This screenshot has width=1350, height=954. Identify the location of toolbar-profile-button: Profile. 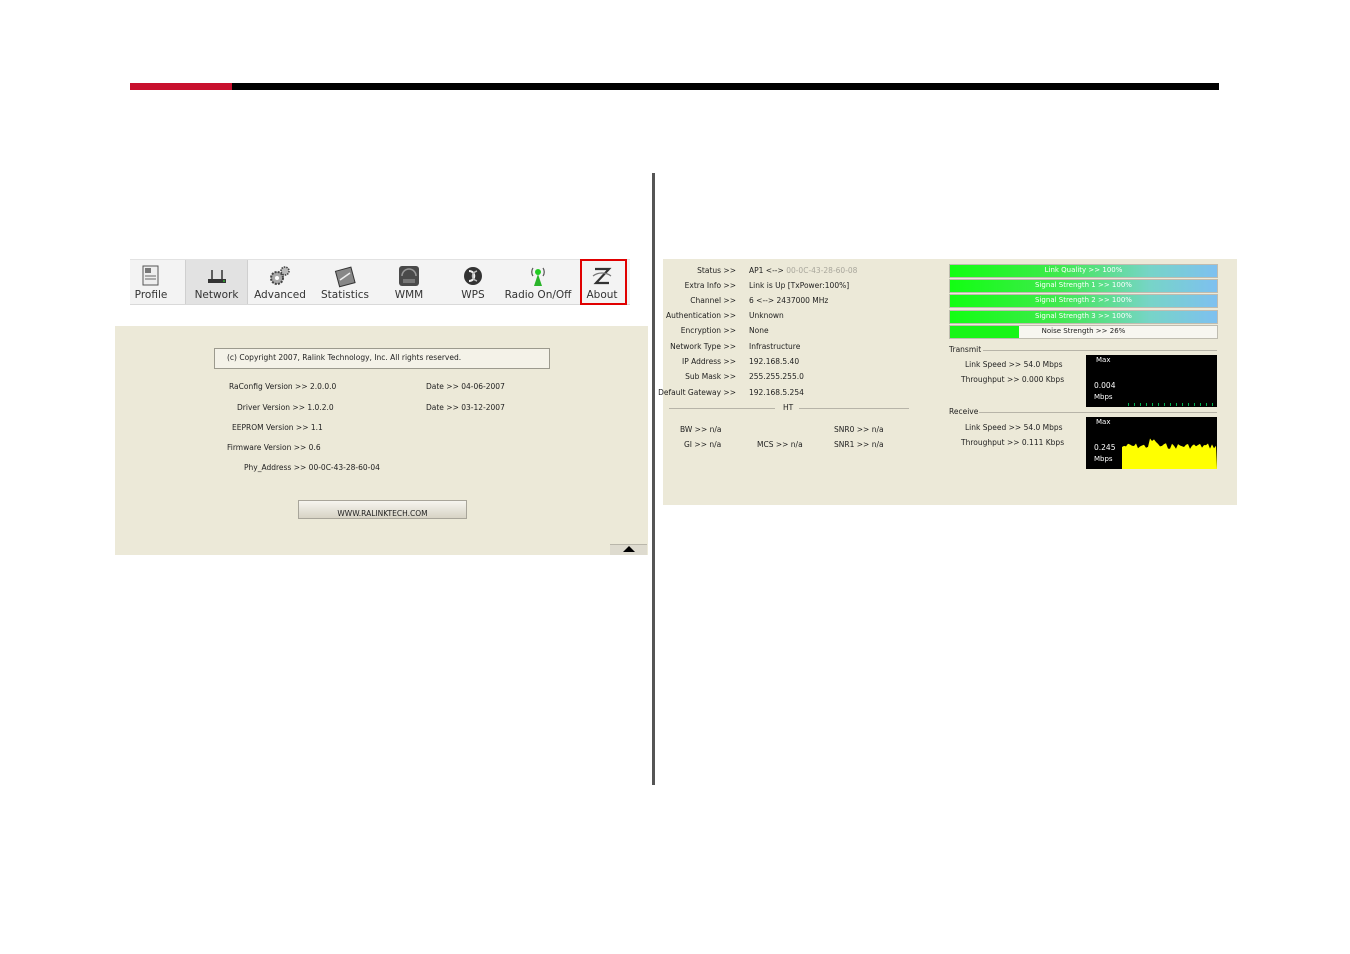
(151, 282).